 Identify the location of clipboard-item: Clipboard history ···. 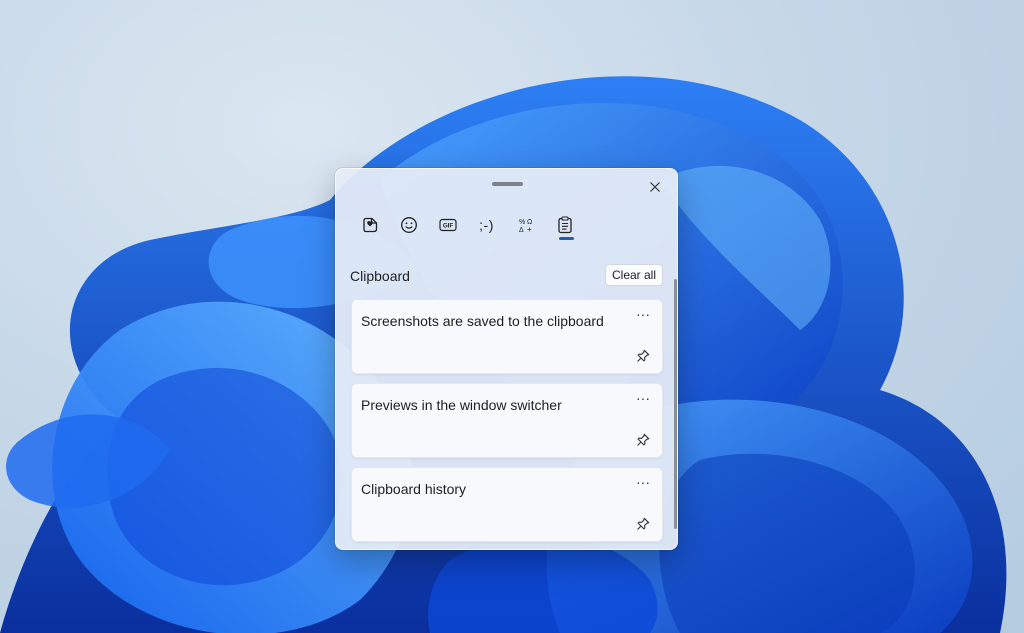
(507, 504).